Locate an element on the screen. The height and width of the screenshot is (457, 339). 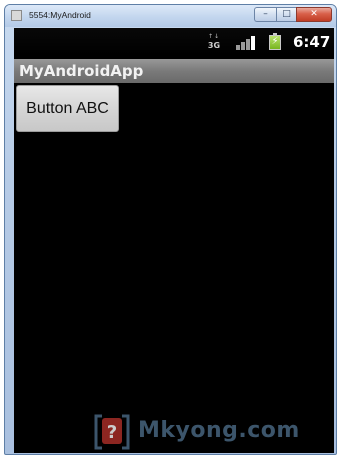
app-icon is located at coordinates (16, 15).